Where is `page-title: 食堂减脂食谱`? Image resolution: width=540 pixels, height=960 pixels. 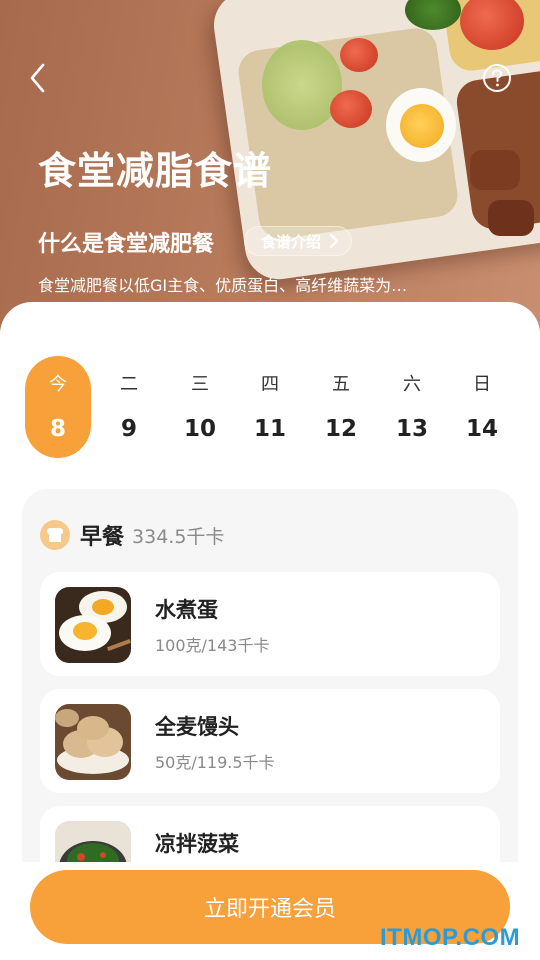
page-title: 食堂减脂食谱 is located at coordinates (155, 171).